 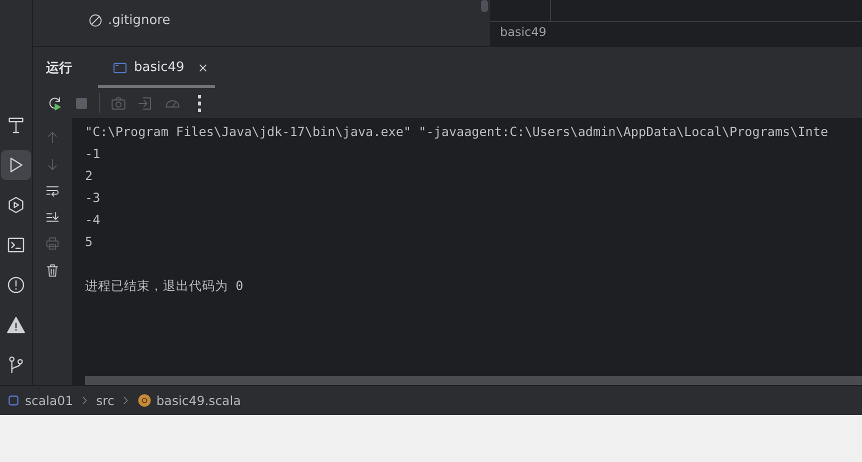 I want to click on exit-icon, so click(x=145, y=103).